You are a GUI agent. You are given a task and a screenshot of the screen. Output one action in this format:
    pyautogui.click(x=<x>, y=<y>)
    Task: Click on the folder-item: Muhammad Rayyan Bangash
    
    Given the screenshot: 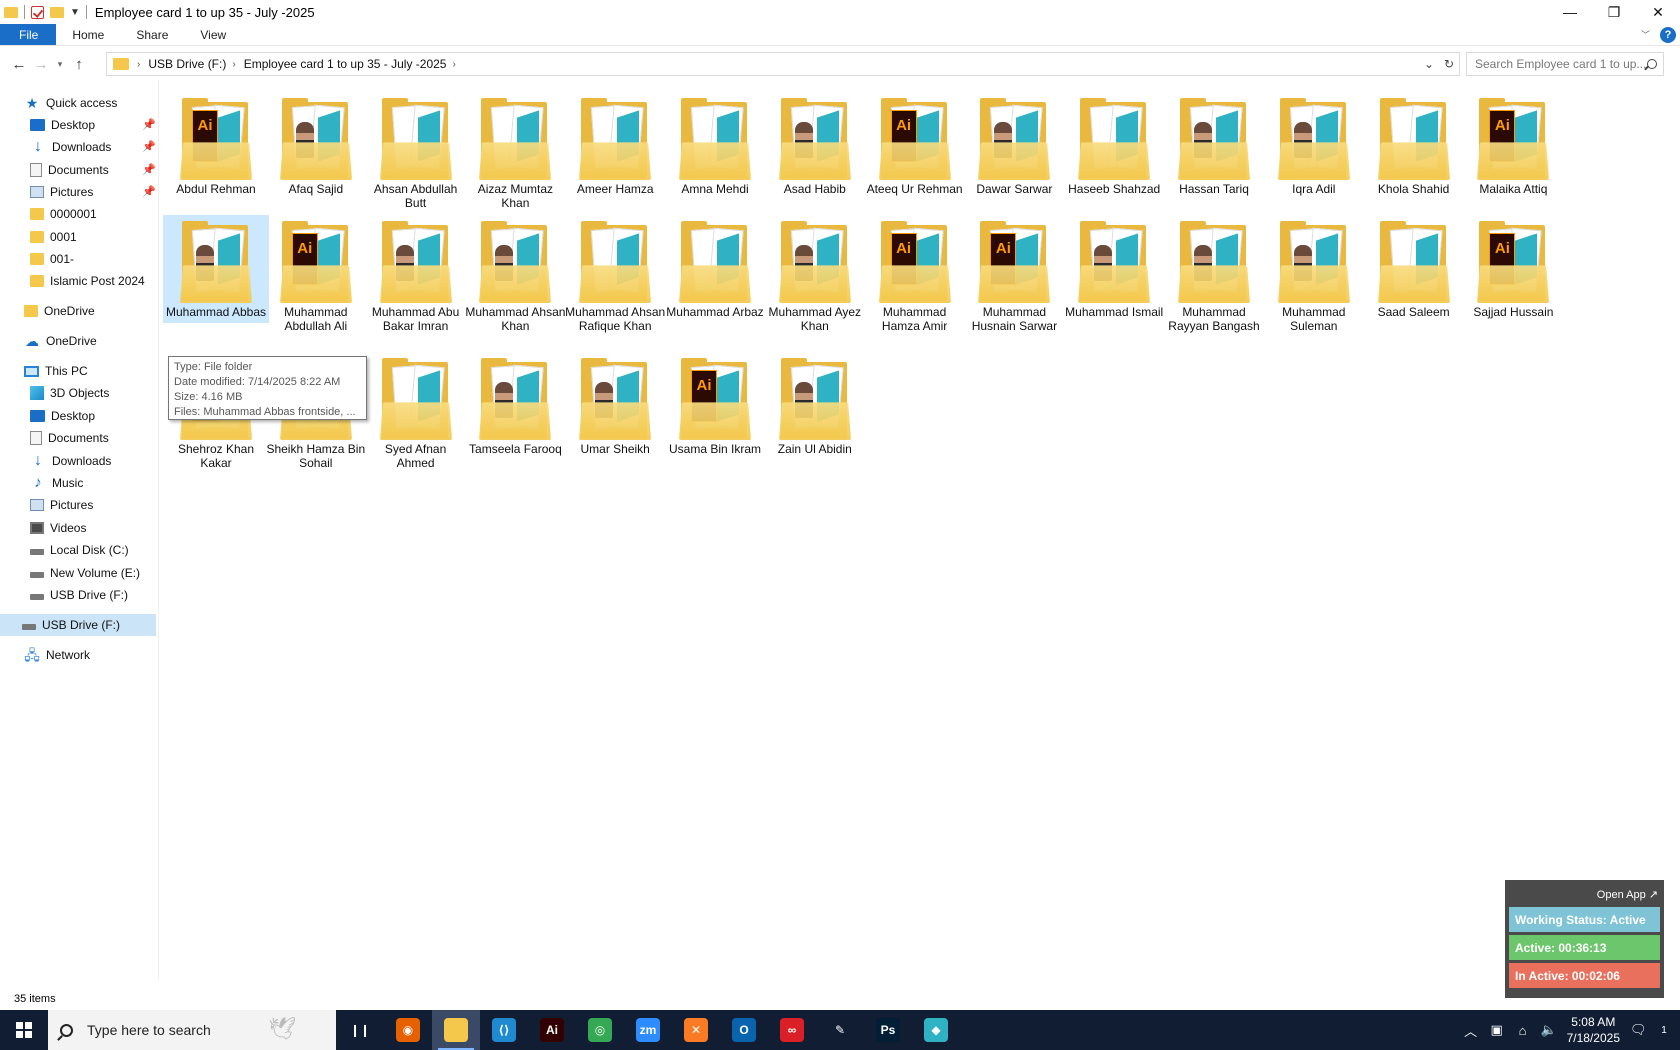 What is the action you would take?
    pyautogui.click(x=1214, y=276)
    